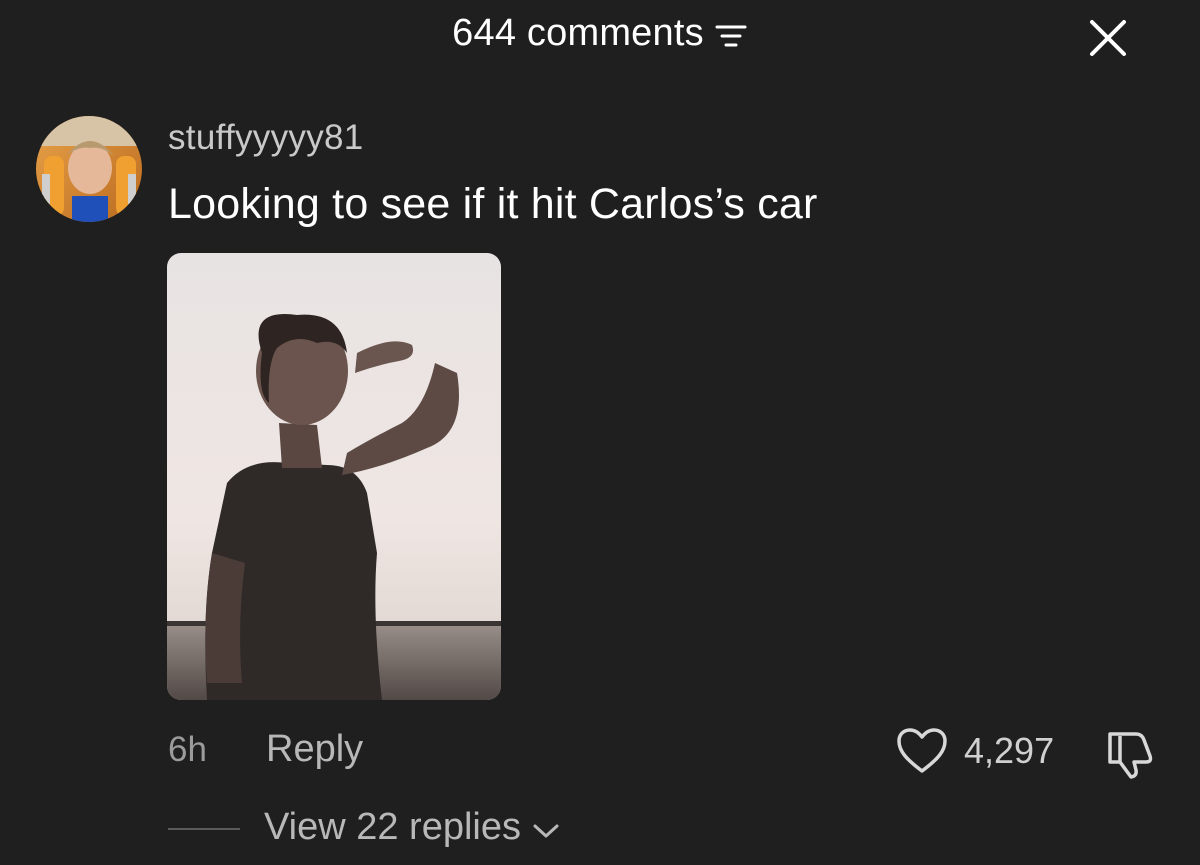 Image resolution: width=1200 pixels, height=865 pixels. I want to click on heart-icon, so click(922, 751).